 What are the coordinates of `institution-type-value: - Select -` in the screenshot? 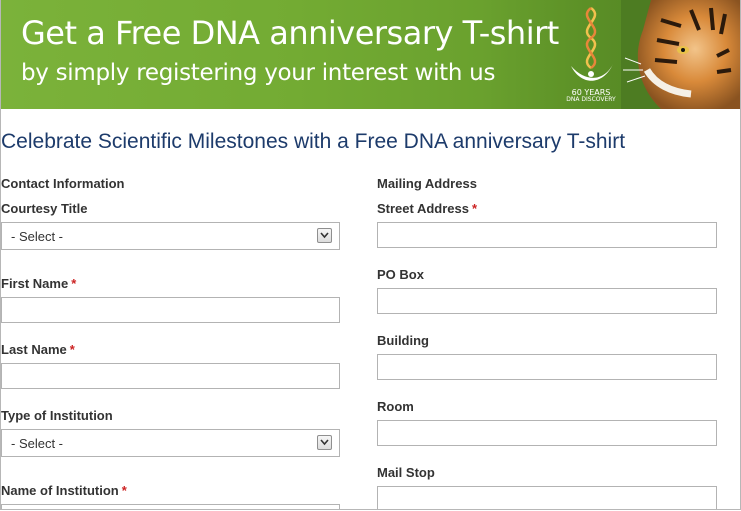 It's located at (37, 443).